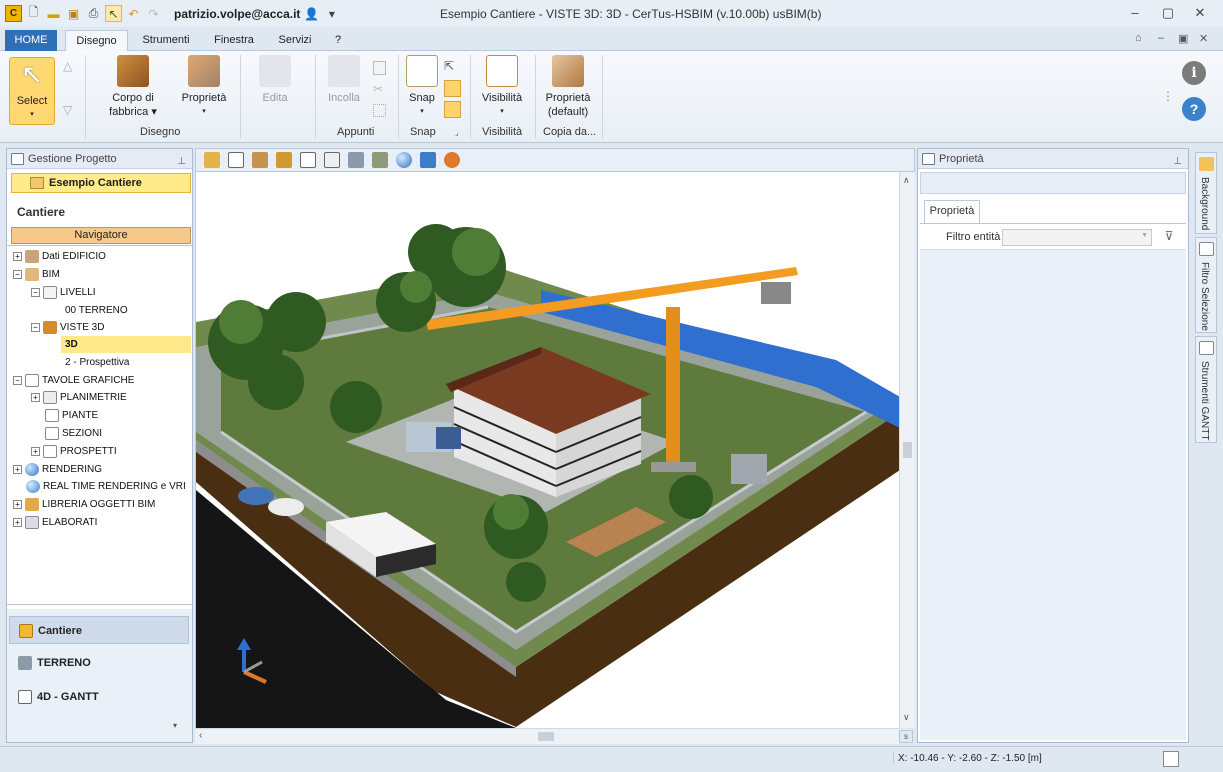  What do you see at coordinates (36, 274) in the screenshot?
I see `tree-node-bim: − BIM` at bounding box center [36, 274].